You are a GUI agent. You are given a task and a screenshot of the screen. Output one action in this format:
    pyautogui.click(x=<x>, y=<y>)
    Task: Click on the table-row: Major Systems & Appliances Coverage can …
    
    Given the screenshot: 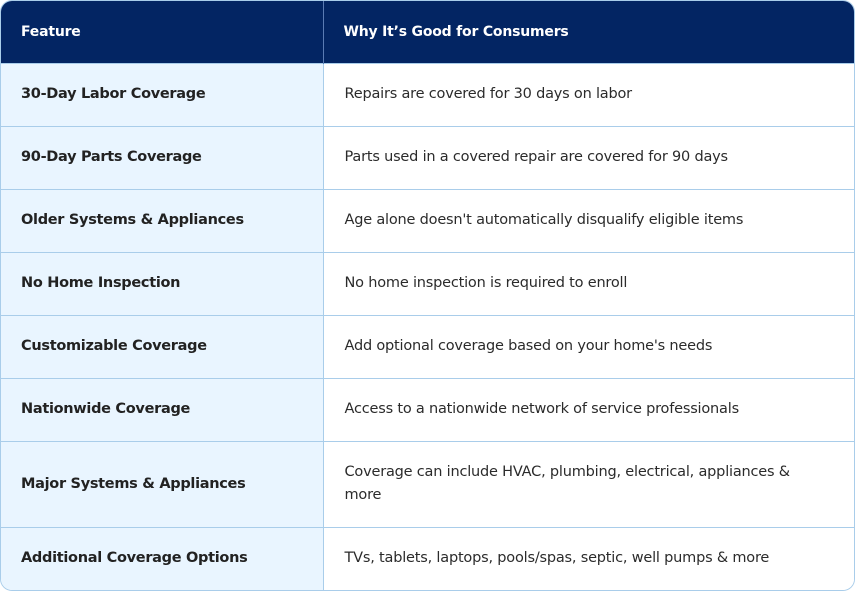 What is the action you would take?
    pyautogui.click(x=427, y=483)
    